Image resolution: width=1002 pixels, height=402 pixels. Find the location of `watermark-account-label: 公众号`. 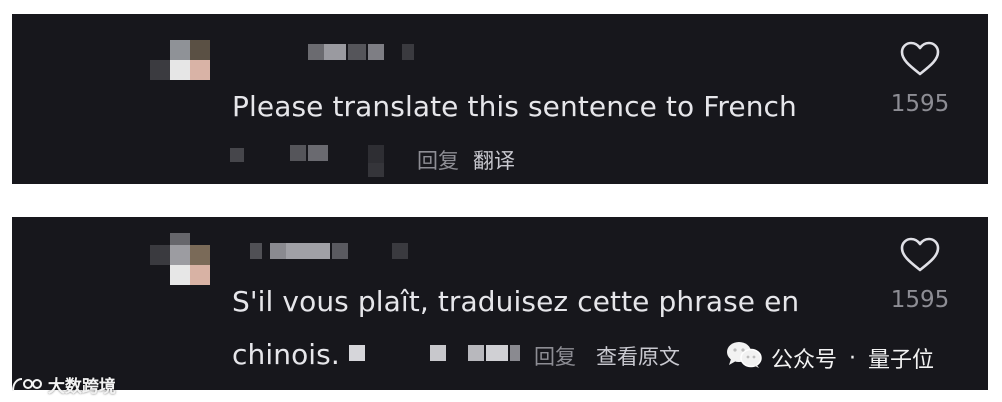

watermark-account-label: 公众号 is located at coordinates (804, 360).